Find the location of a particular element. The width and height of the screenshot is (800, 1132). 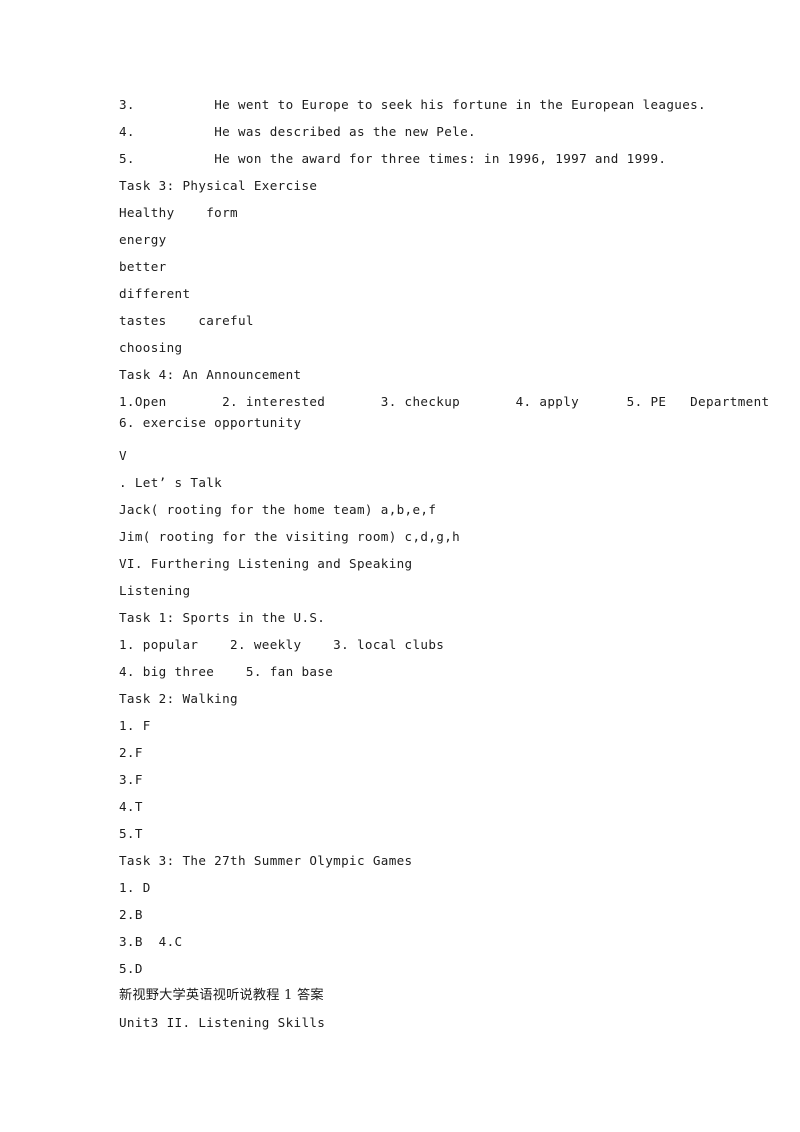

answer-line-ftask1-row2: 4. big three 5. fan base is located at coordinates (226, 671).